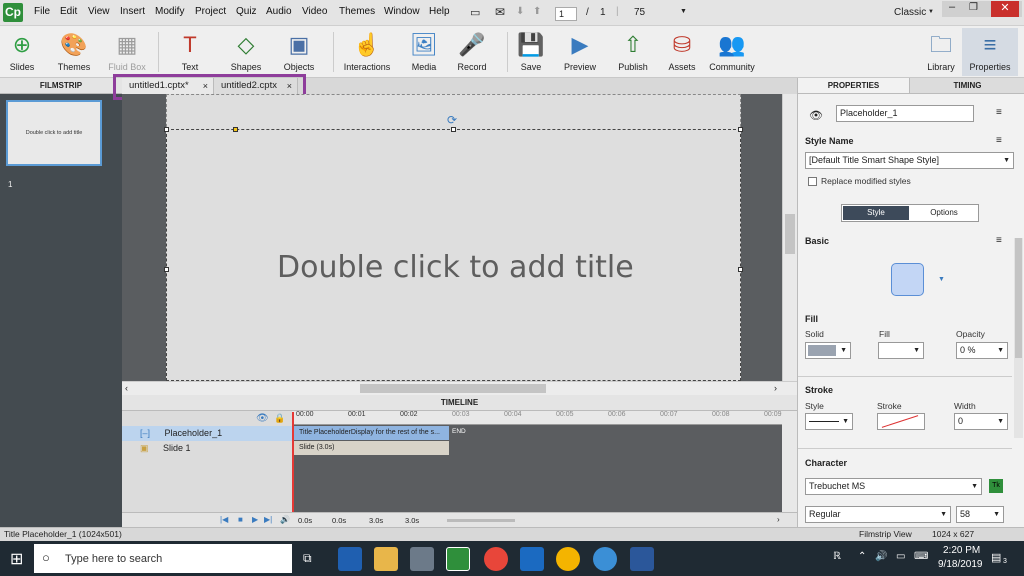 The height and width of the screenshot is (576, 1024). What do you see at coordinates (452, 120) in the screenshot?
I see `rotate-icon: ⟳` at bounding box center [452, 120].